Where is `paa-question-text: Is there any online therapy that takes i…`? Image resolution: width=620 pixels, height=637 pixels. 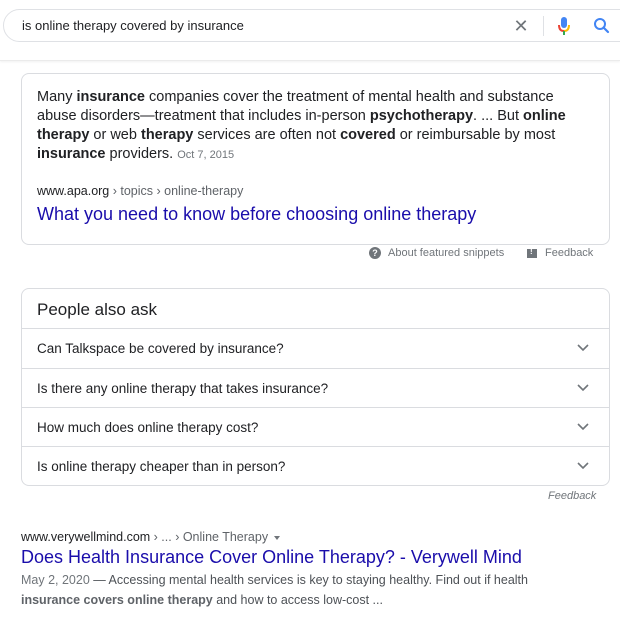
paa-question-text: Is there any online therapy that takes i… is located at coordinates (183, 388).